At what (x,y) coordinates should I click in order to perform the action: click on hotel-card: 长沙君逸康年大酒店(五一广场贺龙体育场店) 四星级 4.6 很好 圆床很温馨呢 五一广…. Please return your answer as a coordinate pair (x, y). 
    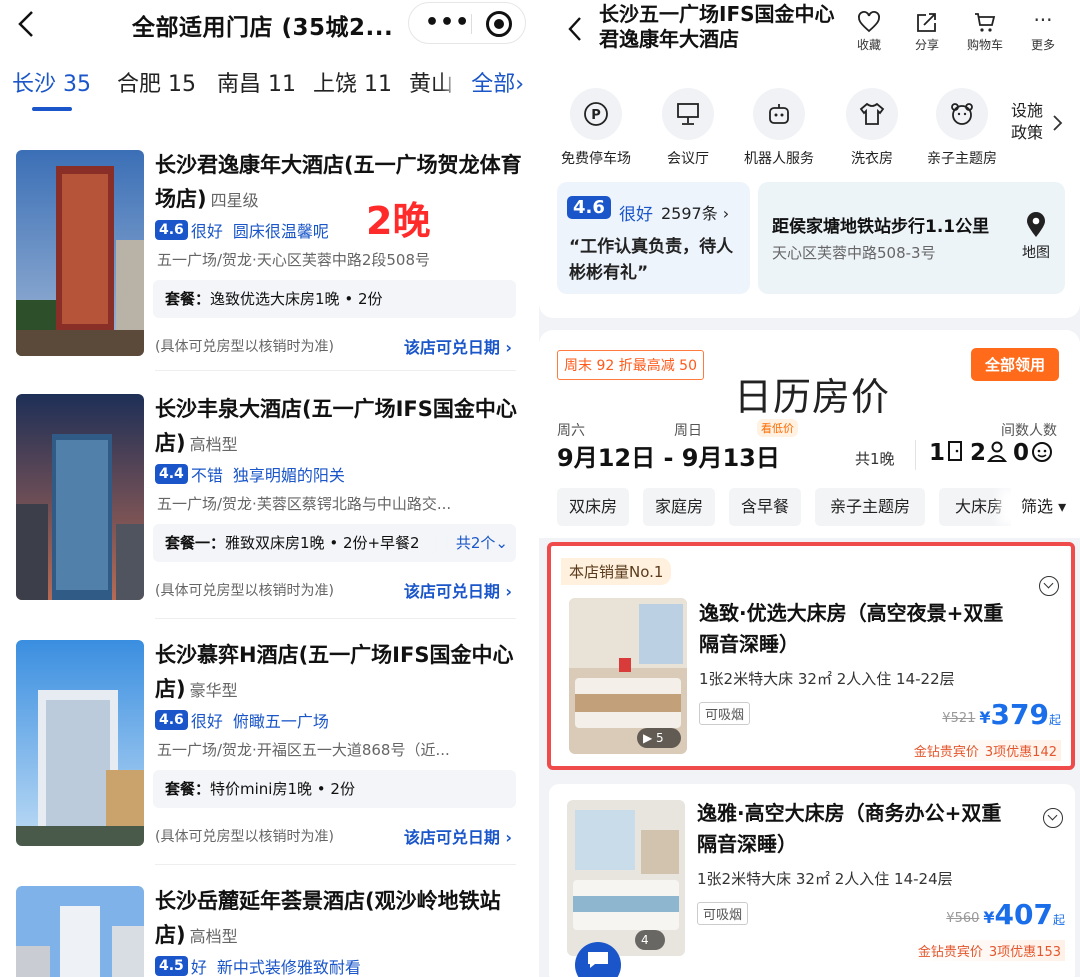
    Looking at the image, I should click on (266, 260).